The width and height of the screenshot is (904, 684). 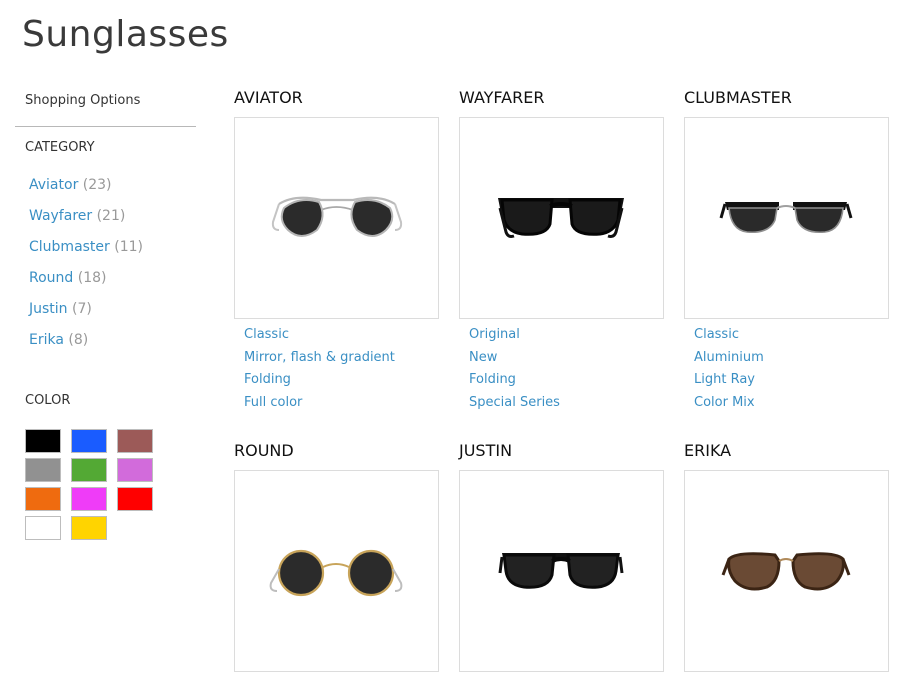 What do you see at coordinates (112, 316) in the screenshot?
I see `category-item: Justin (7)` at bounding box center [112, 316].